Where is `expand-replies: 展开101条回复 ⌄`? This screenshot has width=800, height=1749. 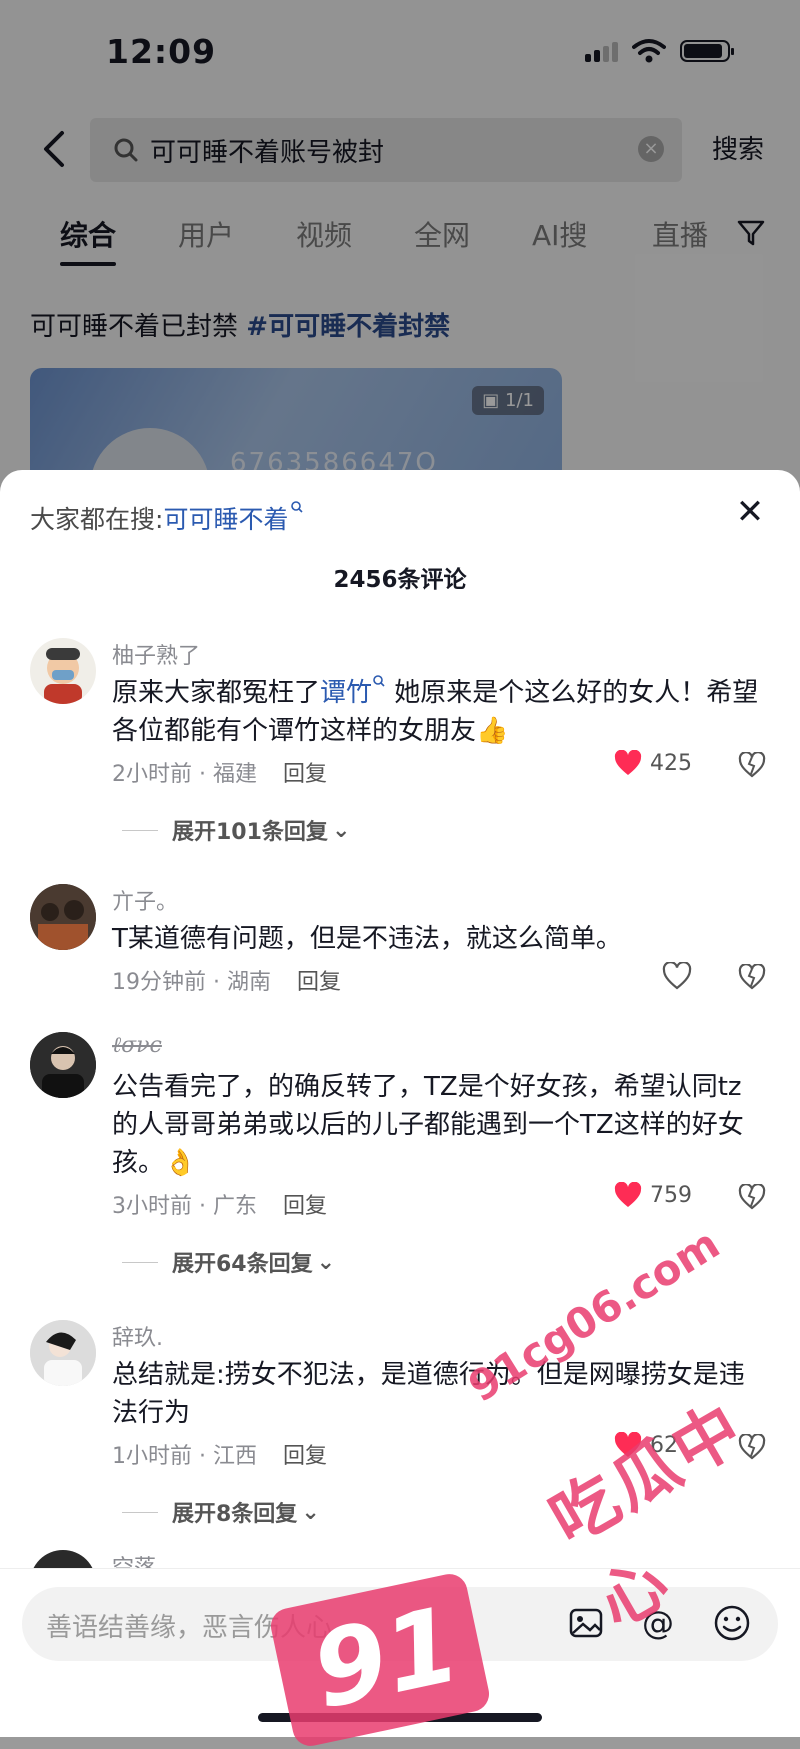
expand-replies: 展开101条回复 ⌄ is located at coordinates (236, 830).